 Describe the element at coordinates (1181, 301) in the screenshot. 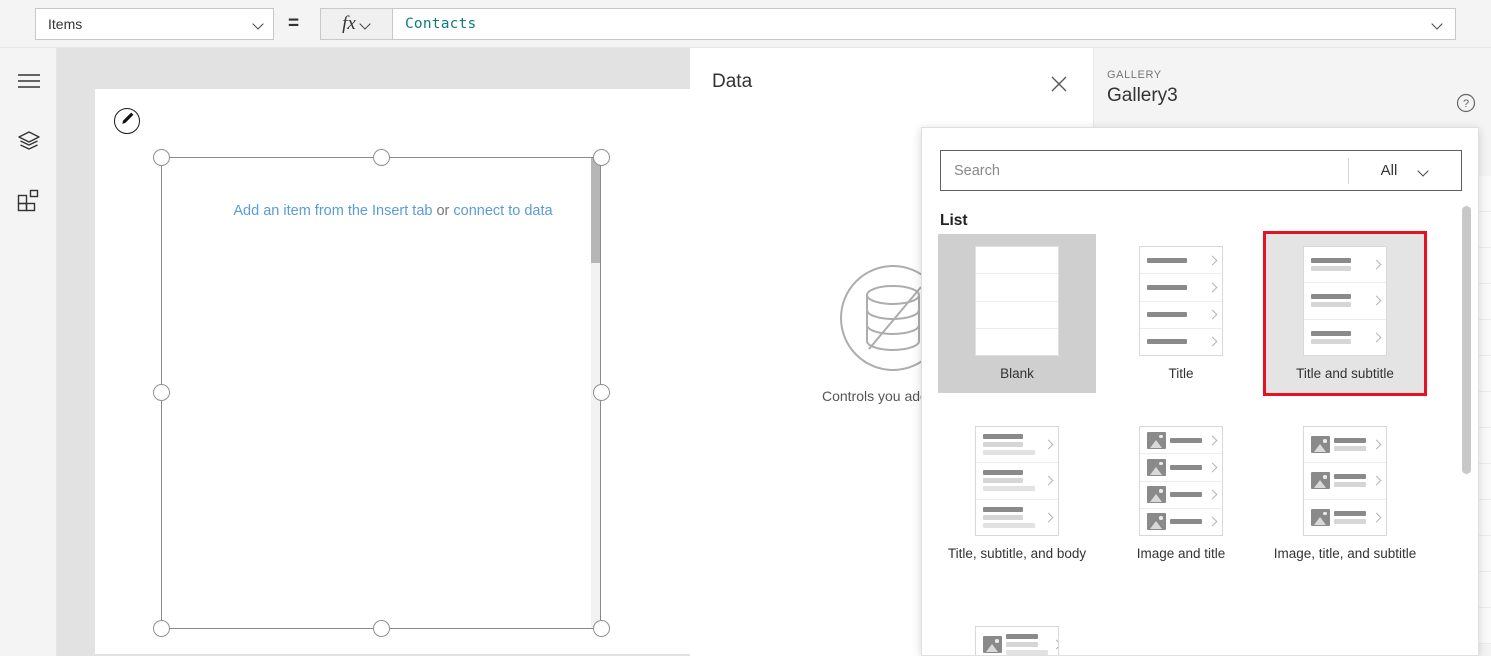

I see `layout-thumb-title` at that location.